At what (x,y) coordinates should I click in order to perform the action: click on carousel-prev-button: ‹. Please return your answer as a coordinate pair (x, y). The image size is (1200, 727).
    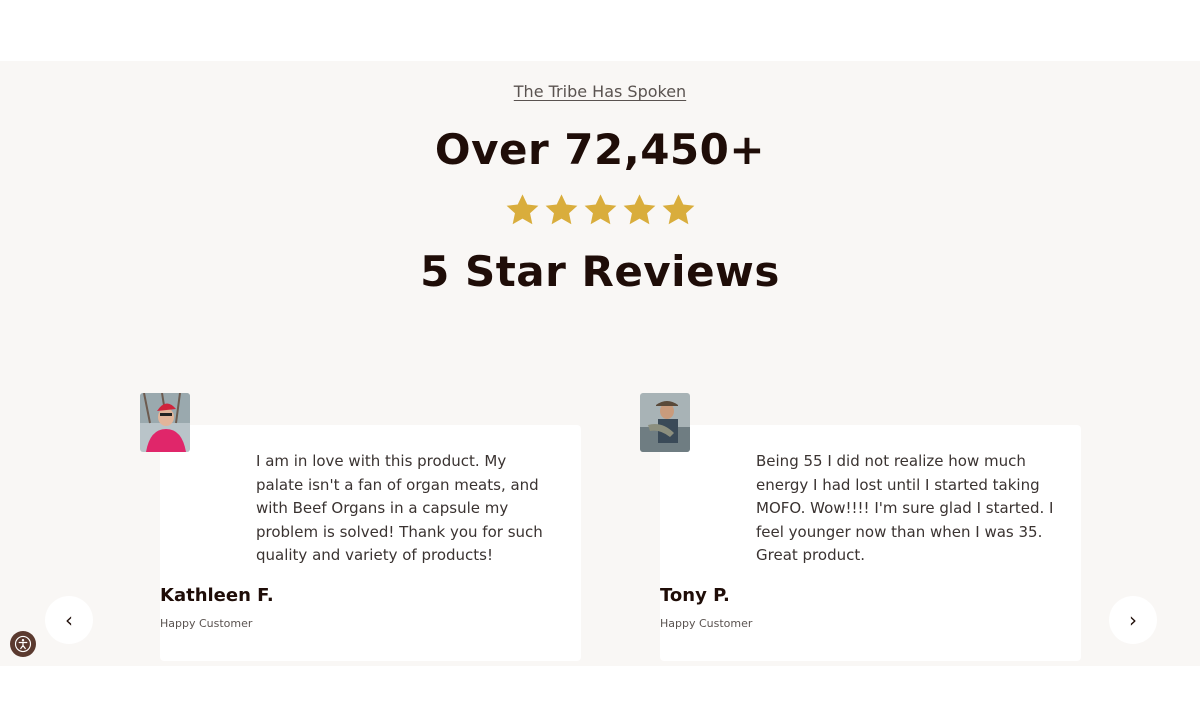
    Looking at the image, I should click on (69, 620).